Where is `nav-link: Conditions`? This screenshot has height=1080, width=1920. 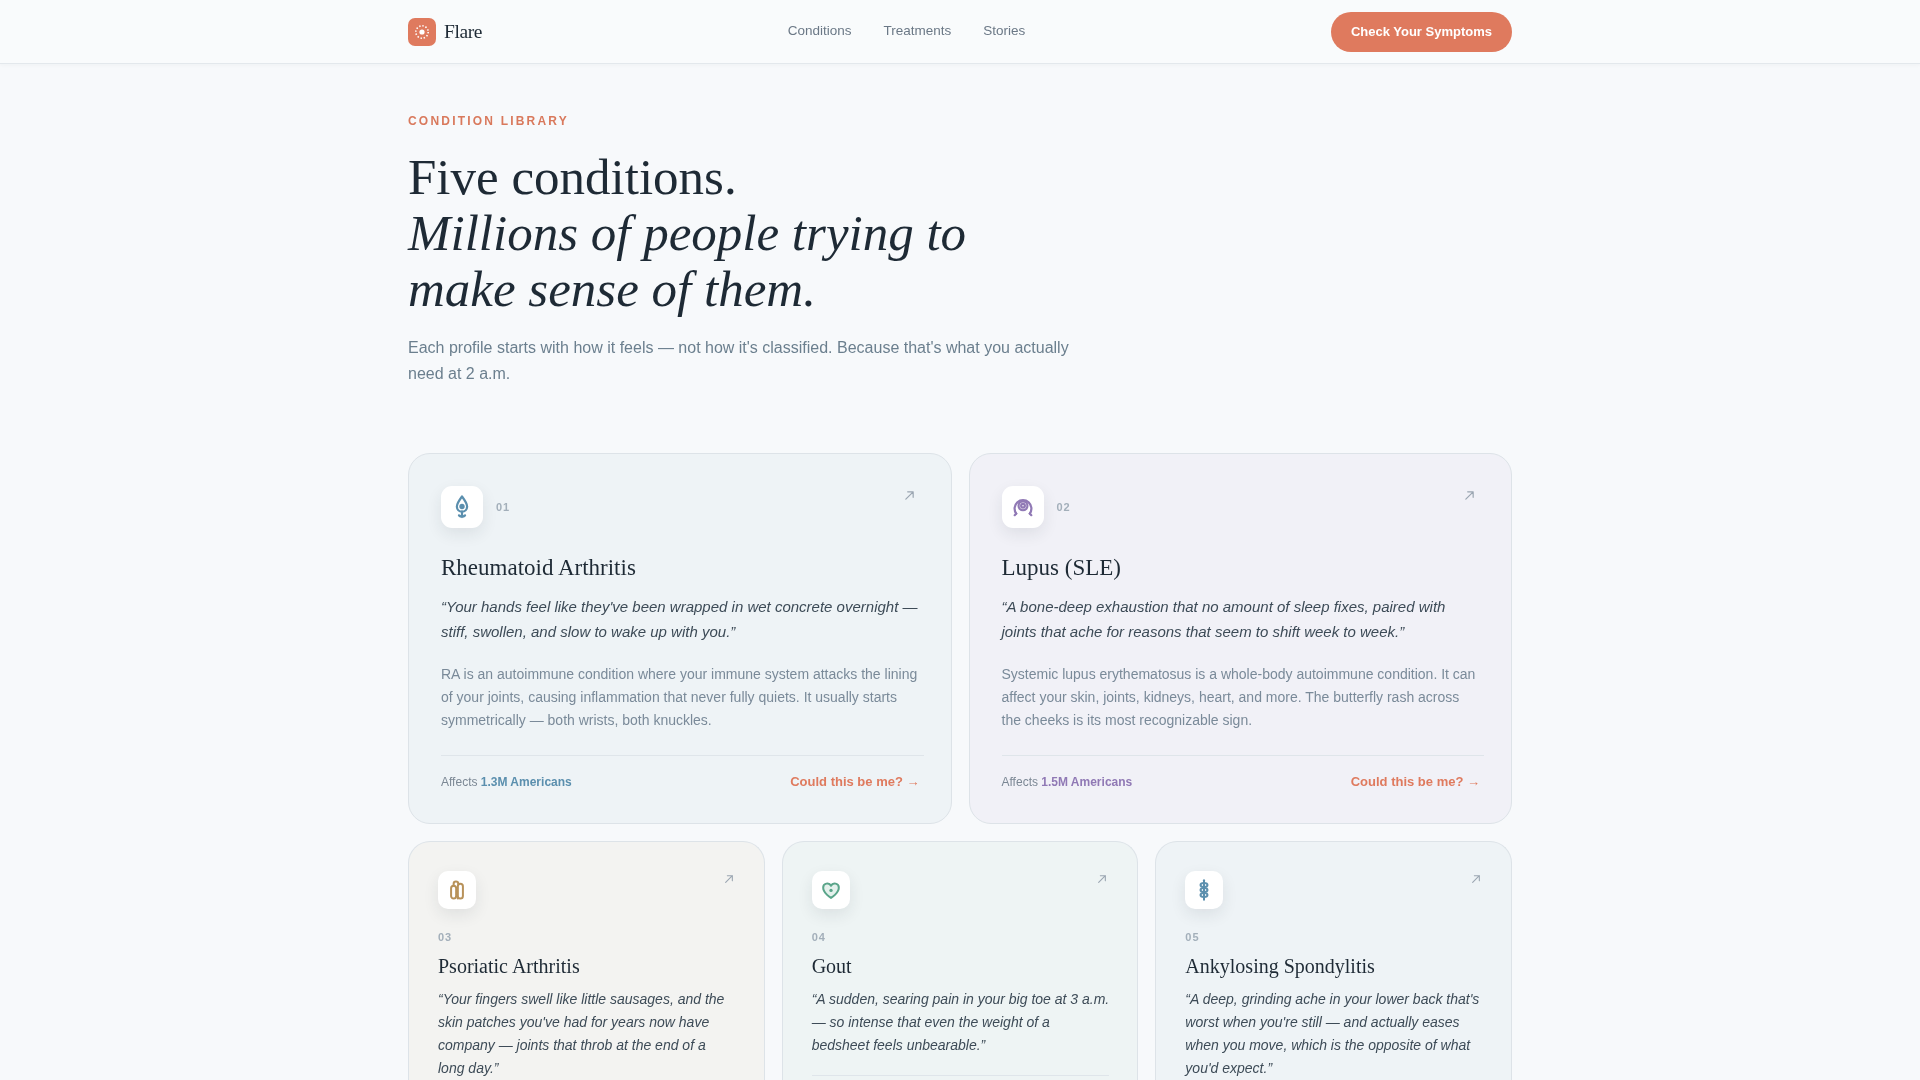
nav-link: Conditions is located at coordinates (819, 31).